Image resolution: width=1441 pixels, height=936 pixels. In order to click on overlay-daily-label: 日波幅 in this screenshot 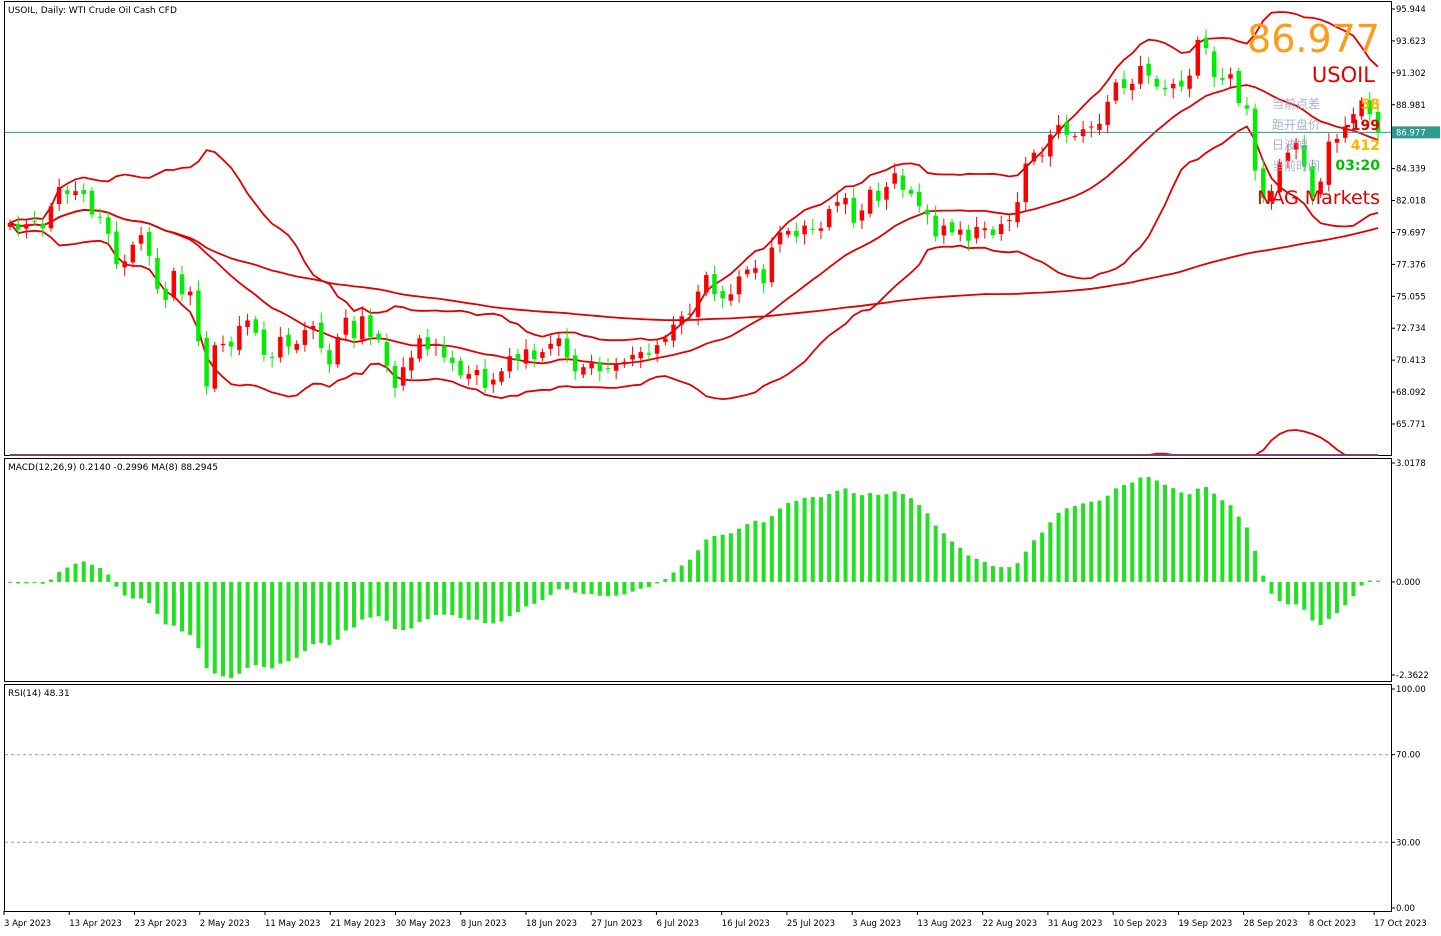, I will do `click(1290, 144)`.